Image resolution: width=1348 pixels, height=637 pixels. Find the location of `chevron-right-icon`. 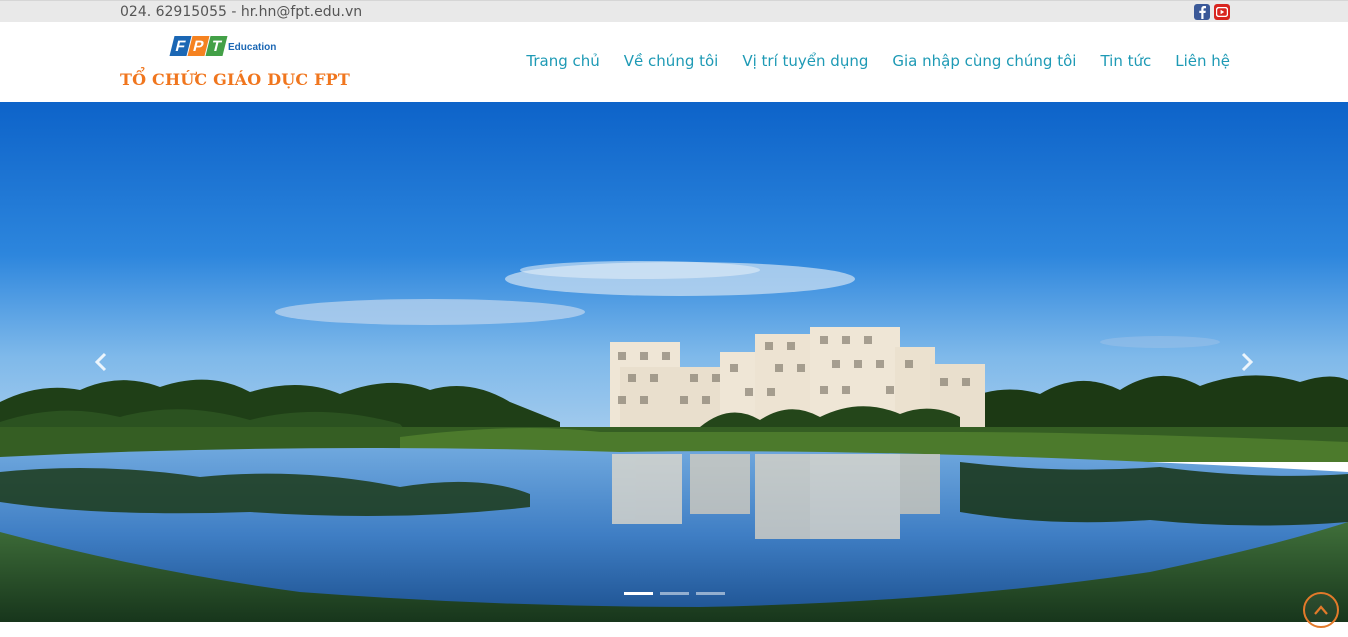

chevron-right-icon is located at coordinates (1247, 362).